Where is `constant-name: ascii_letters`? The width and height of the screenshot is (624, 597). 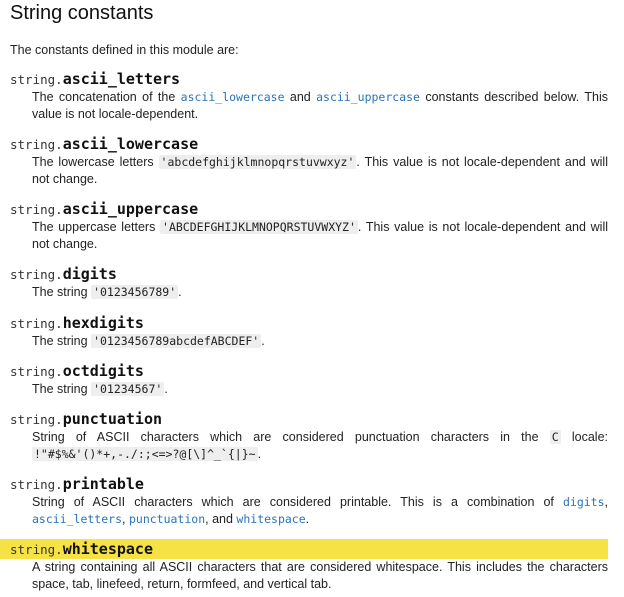 constant-name: ascii_letters is located at coordinates (121, 79).